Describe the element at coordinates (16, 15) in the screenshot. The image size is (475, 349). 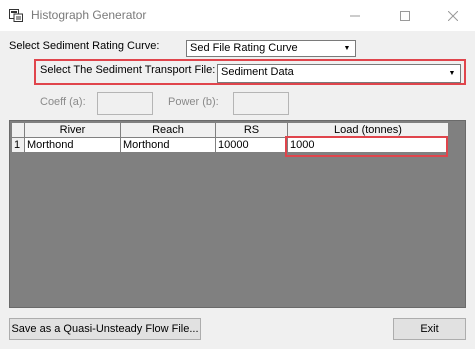
I see `app-icon` at that location.